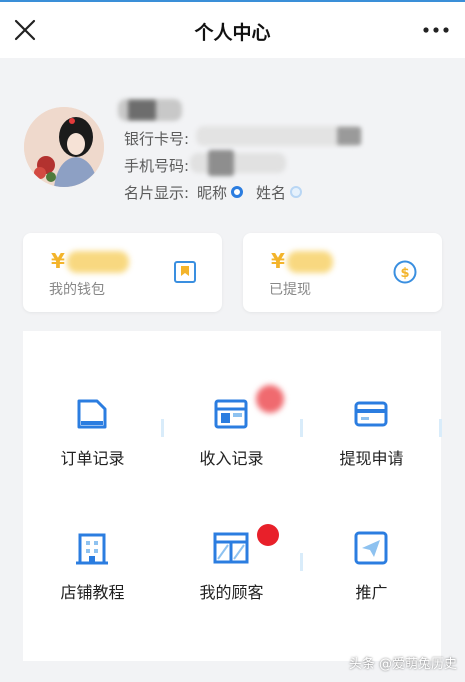 Image resolution: width=465 pixels, height=682 pixels. Describe the element at coordinates (238, 163) in the screenshot. I see `masked-phone-number` at that location.